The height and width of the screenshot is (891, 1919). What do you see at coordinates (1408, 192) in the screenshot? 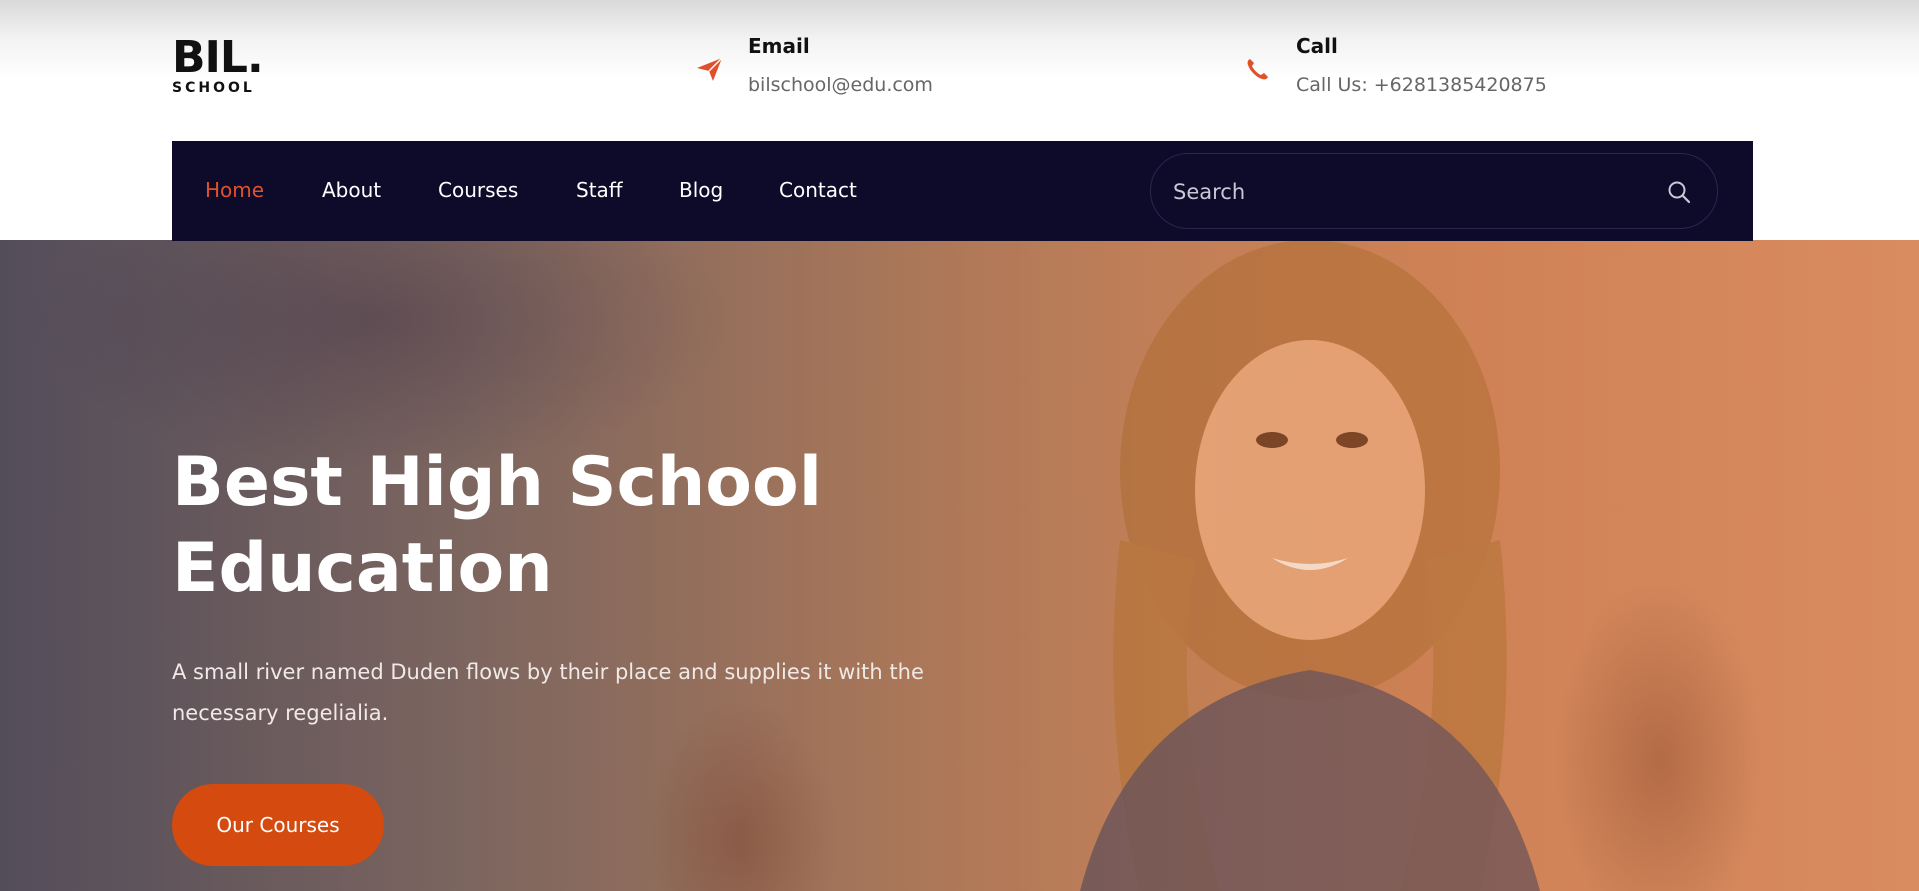
I see `search-input` at bounding box center [1408, 192].